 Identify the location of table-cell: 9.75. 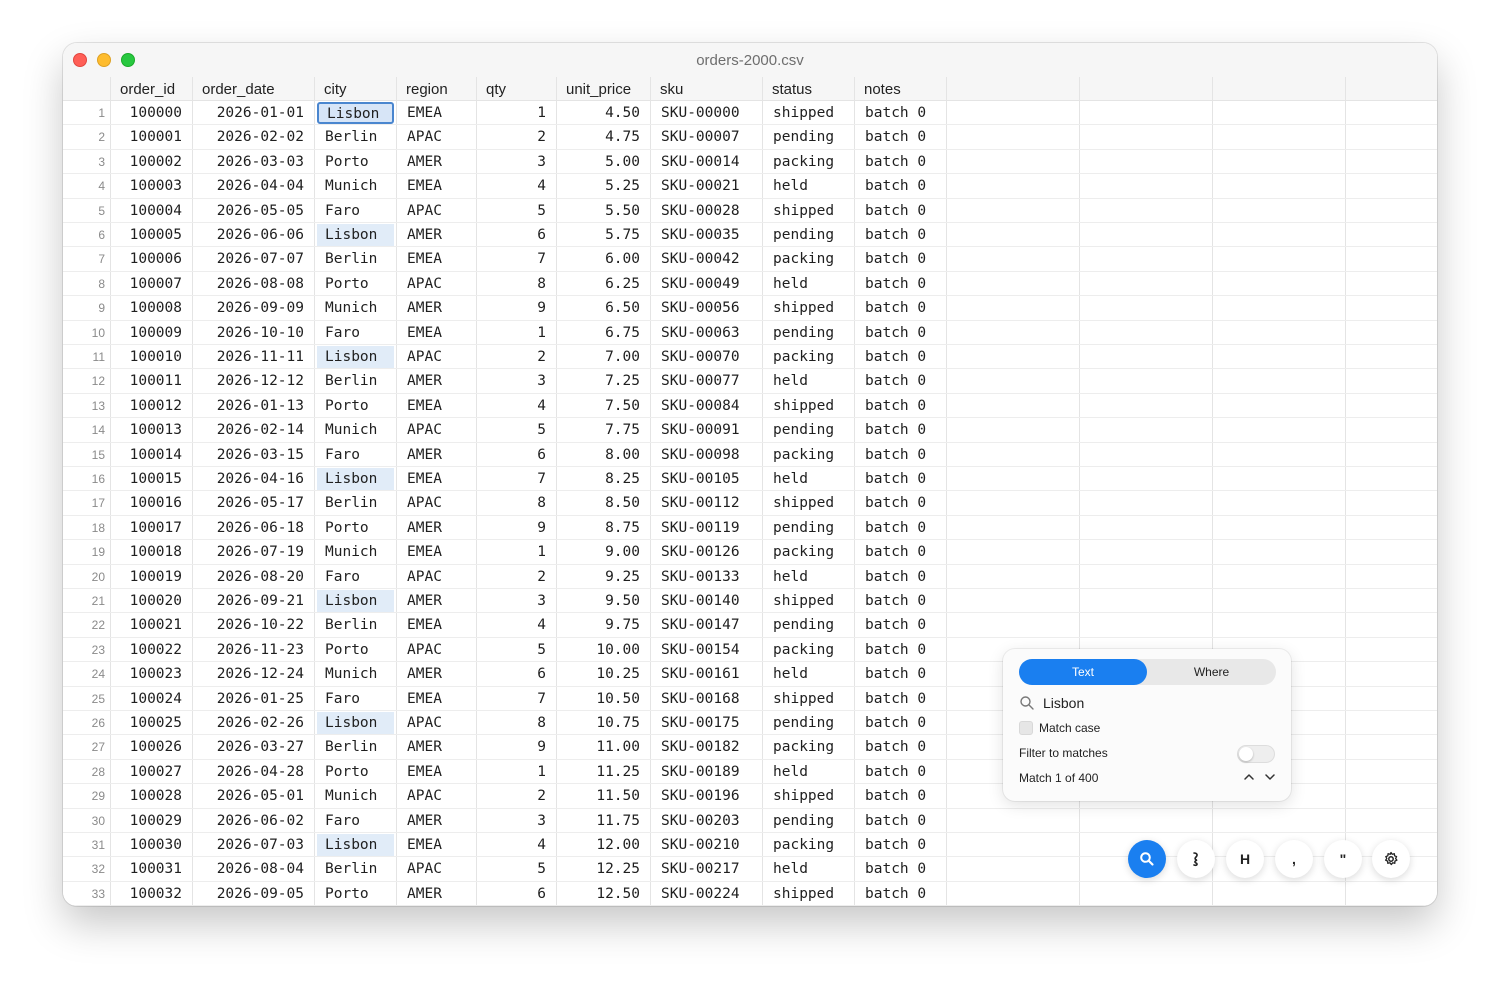
(603, 625).